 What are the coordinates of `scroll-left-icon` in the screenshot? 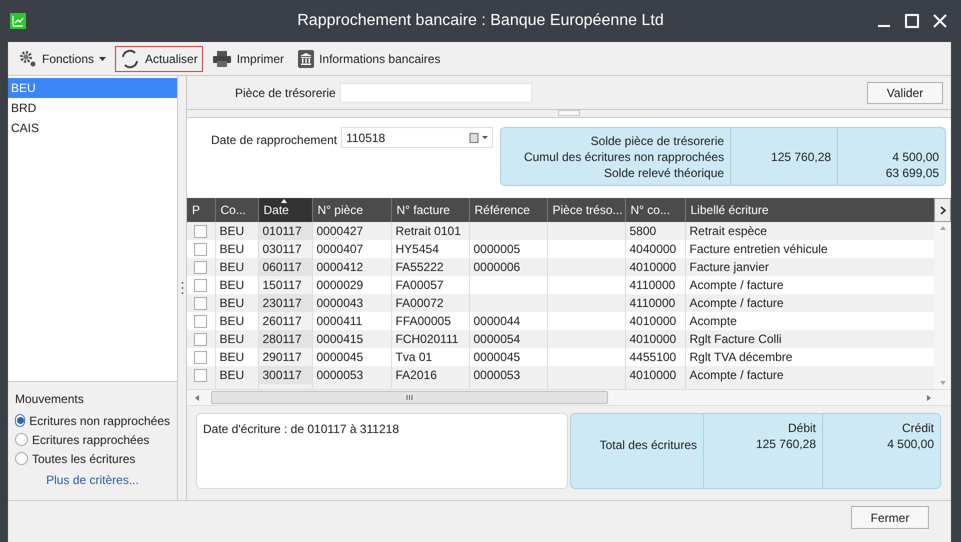 It's located at (197, 397).